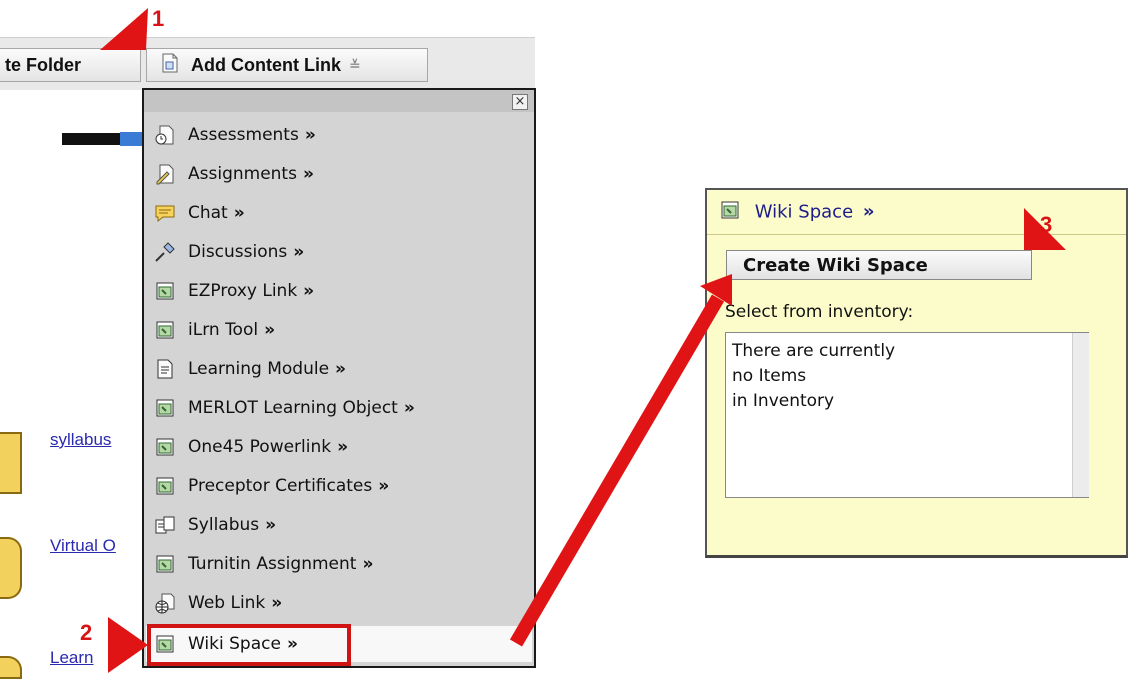 The height and width of the screenshot is (679, 1137). What do you see at coordinates (86, 632) in the screenshot?
I see `callout-number-2: 2` at bounding box center [86, 632].